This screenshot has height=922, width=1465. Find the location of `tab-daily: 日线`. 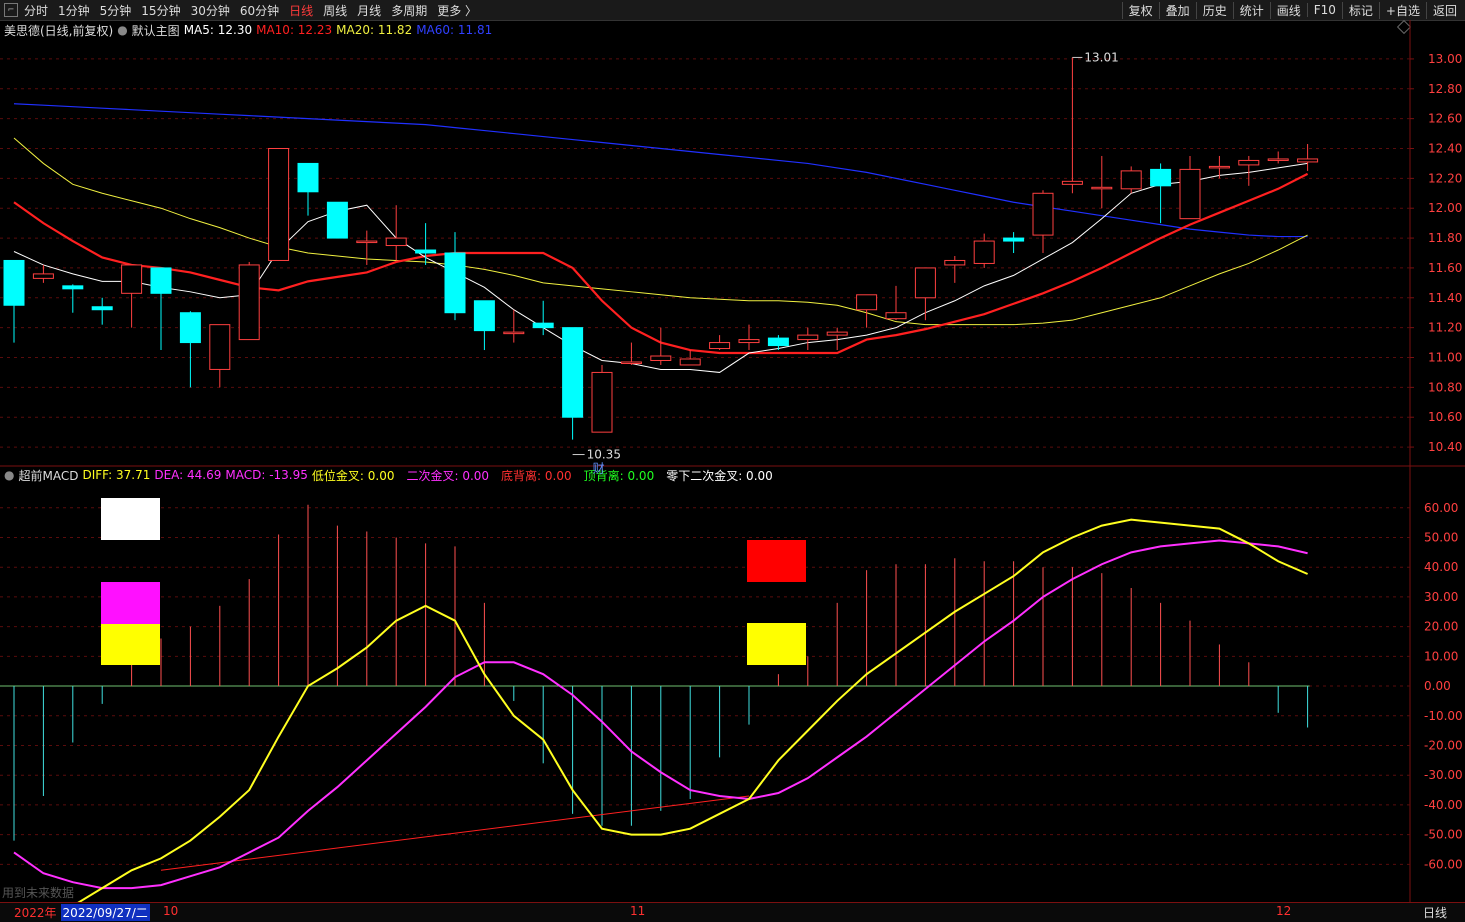

tab-daily: 日线 is located at coordinates (301, 10).